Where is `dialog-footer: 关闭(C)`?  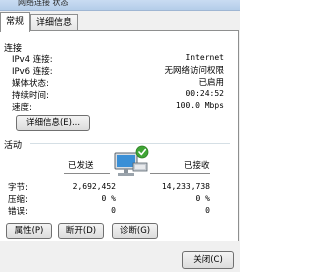 dialog-footer: 关闭(C) is located at coordinates (120, 256).